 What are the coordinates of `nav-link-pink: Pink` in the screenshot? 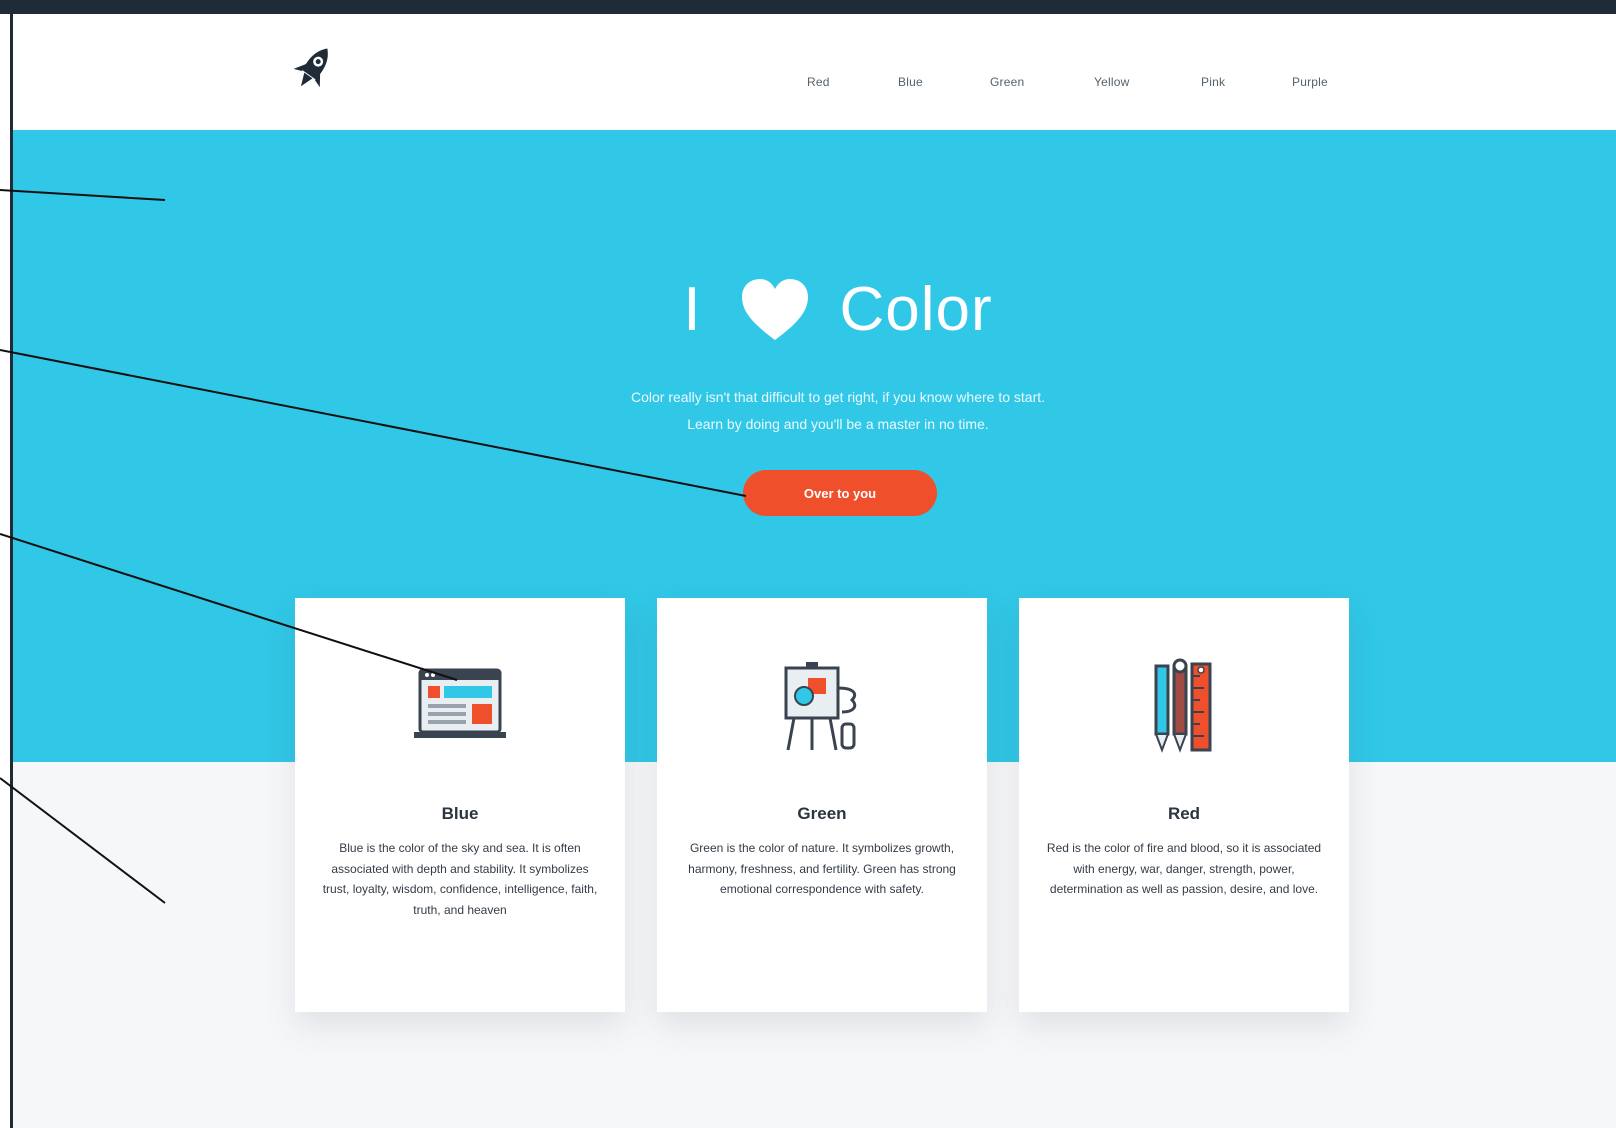 It's located at (1213, 82).